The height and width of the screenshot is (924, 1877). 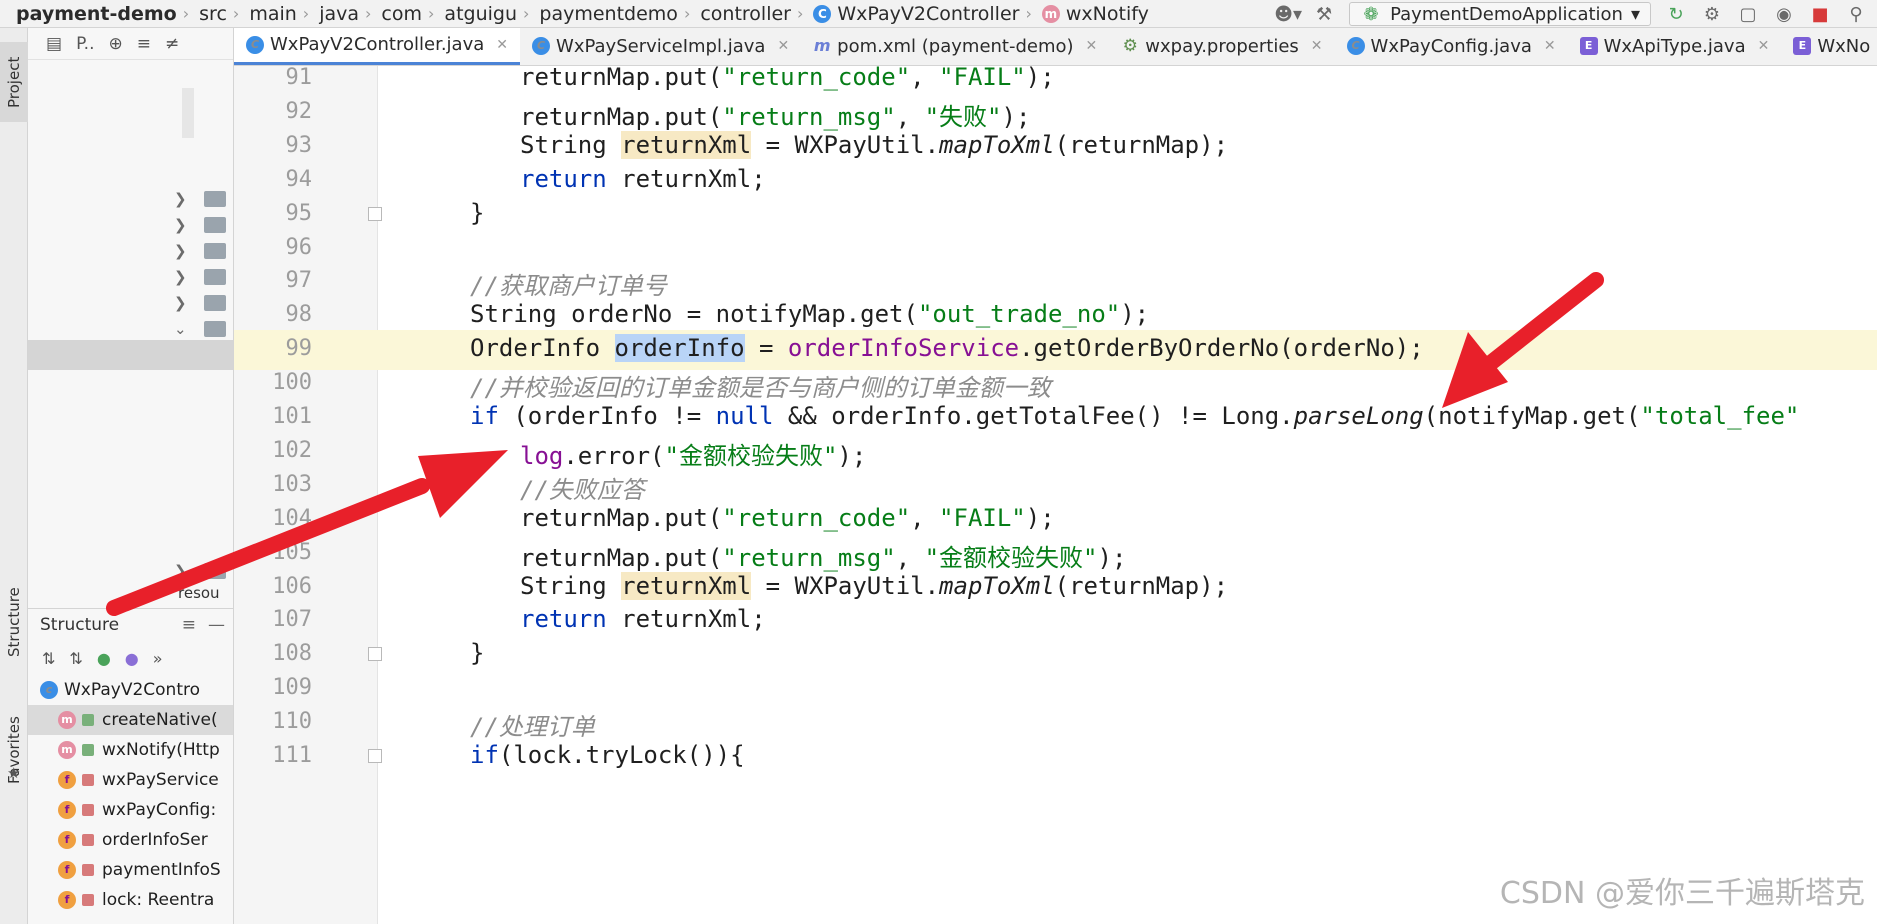 What do you see at coordinates (478, 14) in the screenshot?
I see `breadcrumb-atguigu: atguigu` at bounding box center [478, 14].